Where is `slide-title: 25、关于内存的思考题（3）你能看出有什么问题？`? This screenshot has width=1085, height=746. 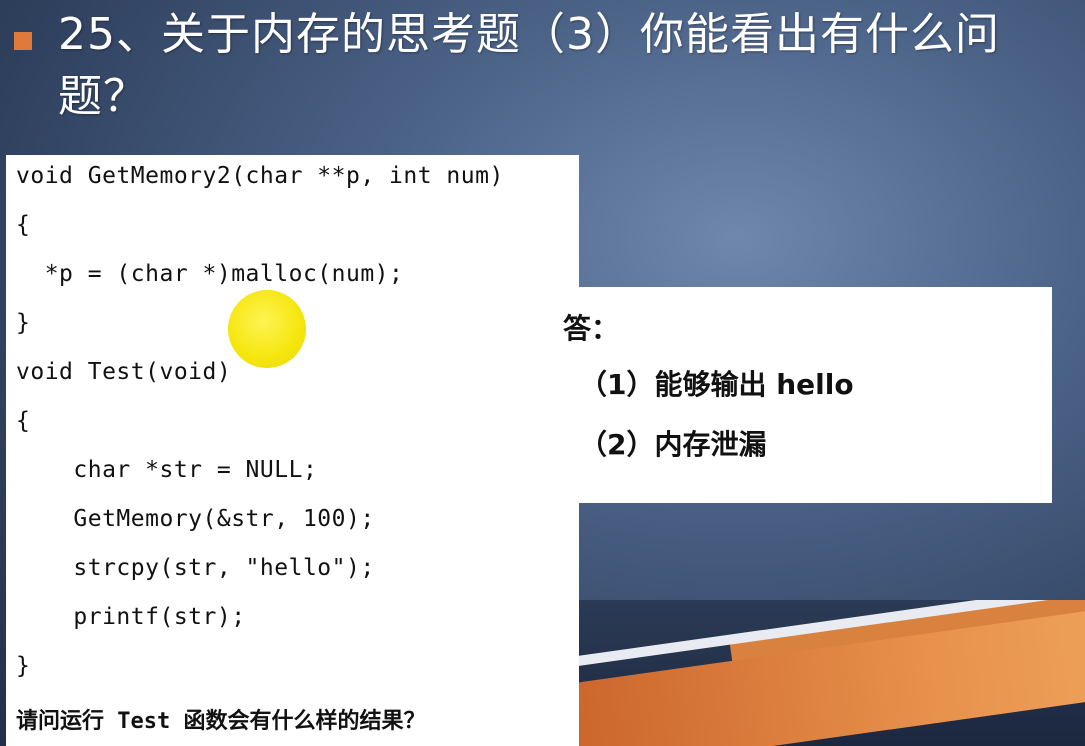
slide-title: 25、关于内存的思考题（3）你能看出有什么问题？ is located at coordinates (529, 65).